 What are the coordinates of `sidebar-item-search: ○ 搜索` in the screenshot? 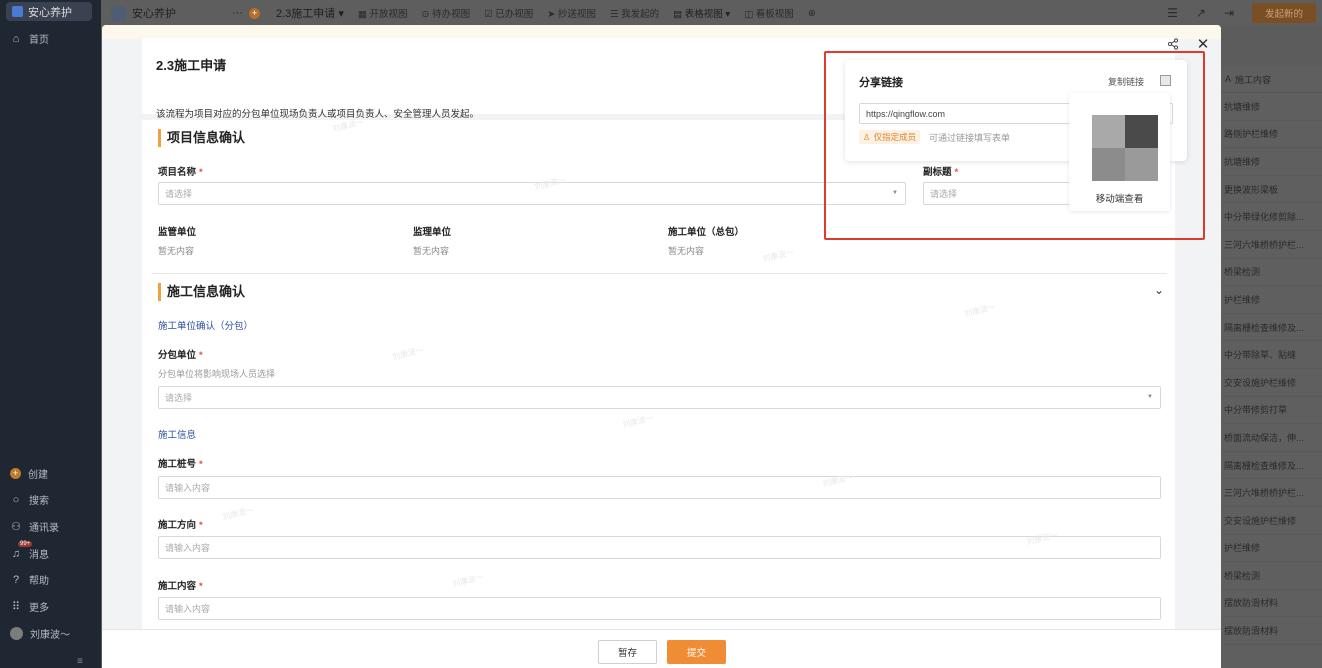 It's located at (29, 500).